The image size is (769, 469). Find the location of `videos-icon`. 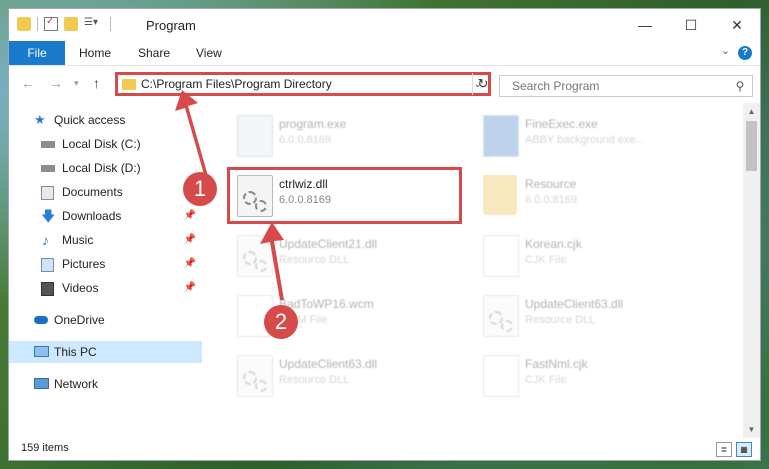

videos-icon is located at coordinates (47, 289).